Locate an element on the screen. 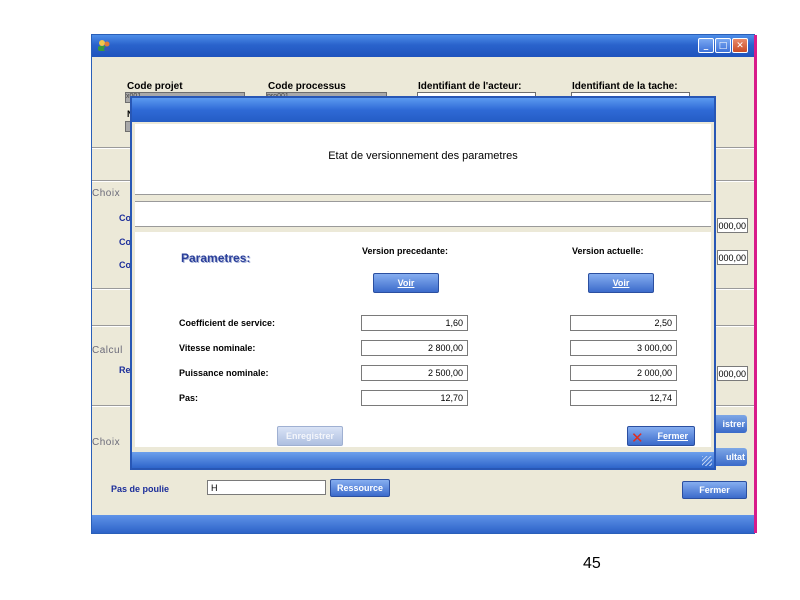  main-titlebar: _ □ ✕ is located at coordinates (423, 46).